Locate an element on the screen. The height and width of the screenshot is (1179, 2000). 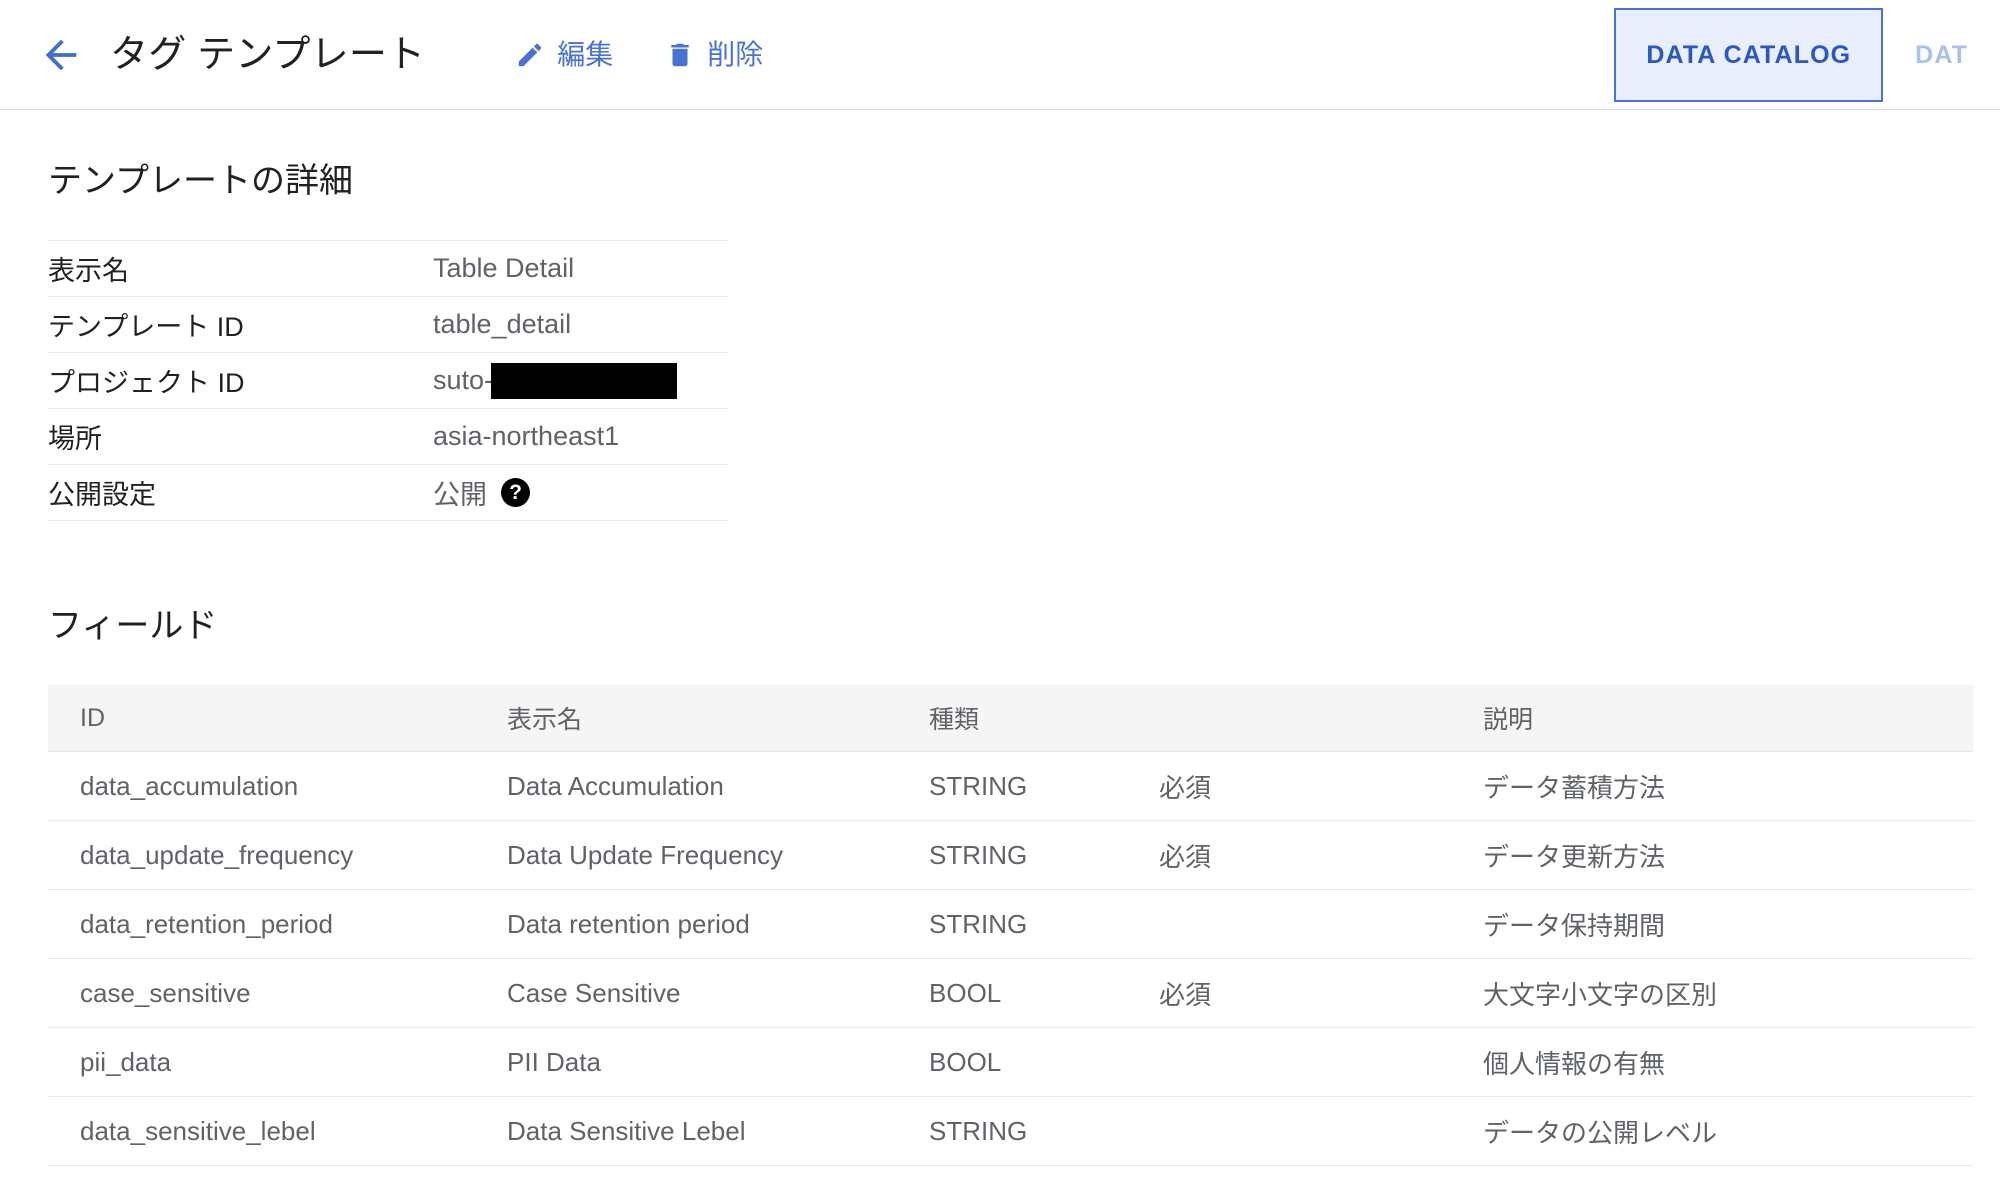
detail-value-location: asia-northeast1 is located at coordinates (580, 436).